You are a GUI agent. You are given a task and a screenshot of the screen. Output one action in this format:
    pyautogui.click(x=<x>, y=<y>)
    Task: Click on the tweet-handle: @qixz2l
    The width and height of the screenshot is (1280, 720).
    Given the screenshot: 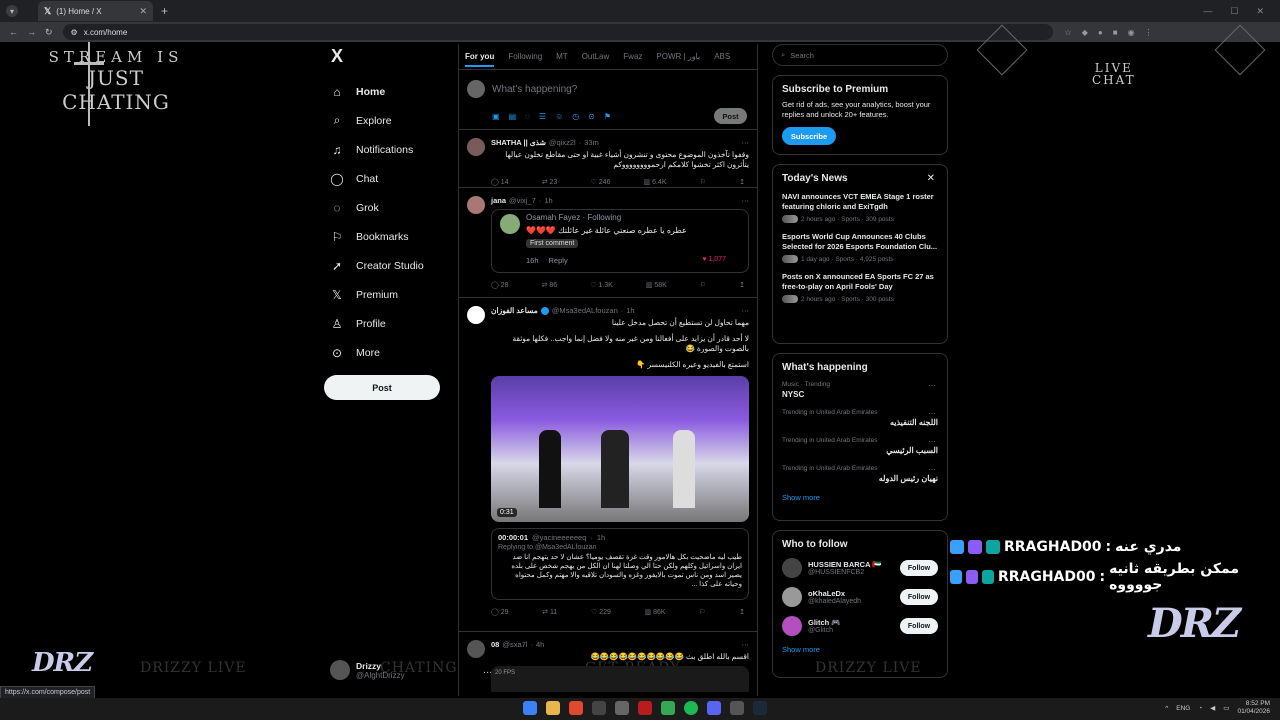 What is the action you would take?
    pyautogui.click(x=562, y=142)
    